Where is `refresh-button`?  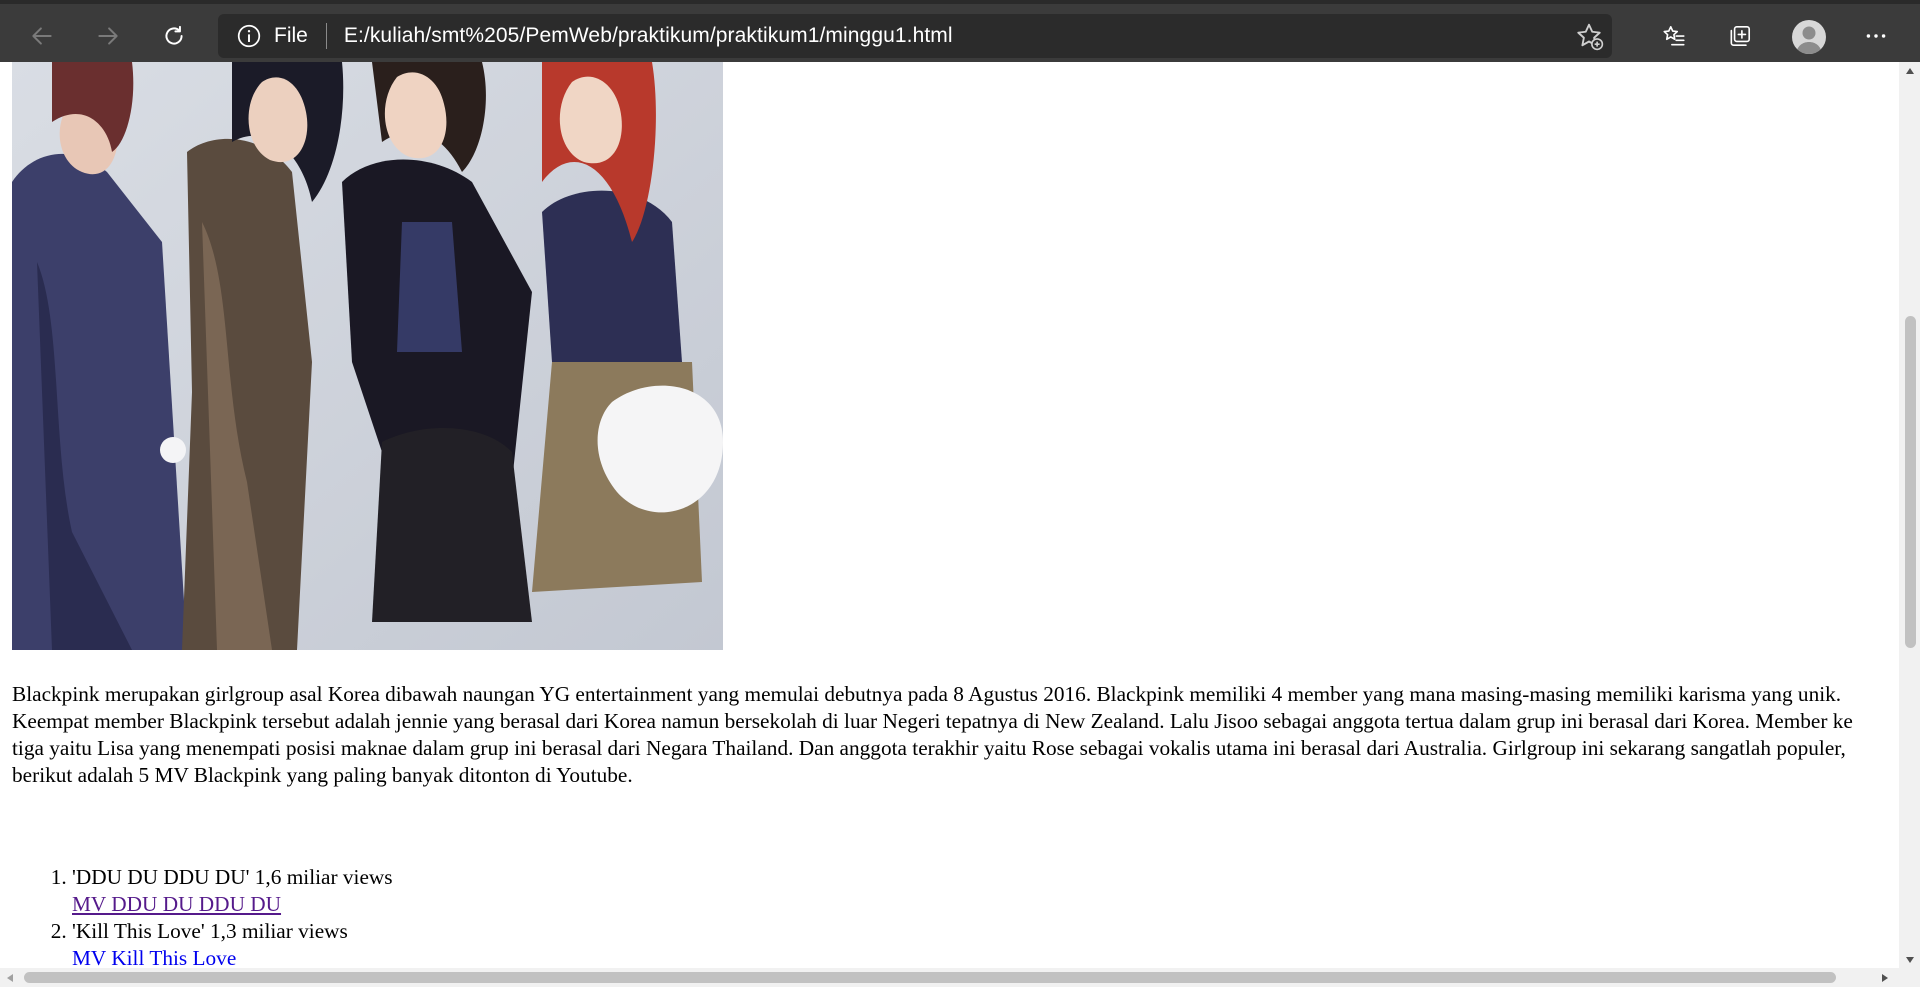
refresh-button is located at coordinates (174, 36).